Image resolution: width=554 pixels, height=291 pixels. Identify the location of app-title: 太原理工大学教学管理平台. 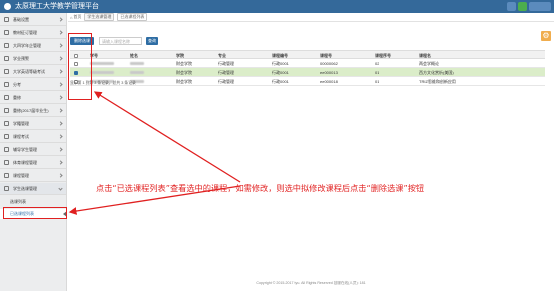
(57, 6).